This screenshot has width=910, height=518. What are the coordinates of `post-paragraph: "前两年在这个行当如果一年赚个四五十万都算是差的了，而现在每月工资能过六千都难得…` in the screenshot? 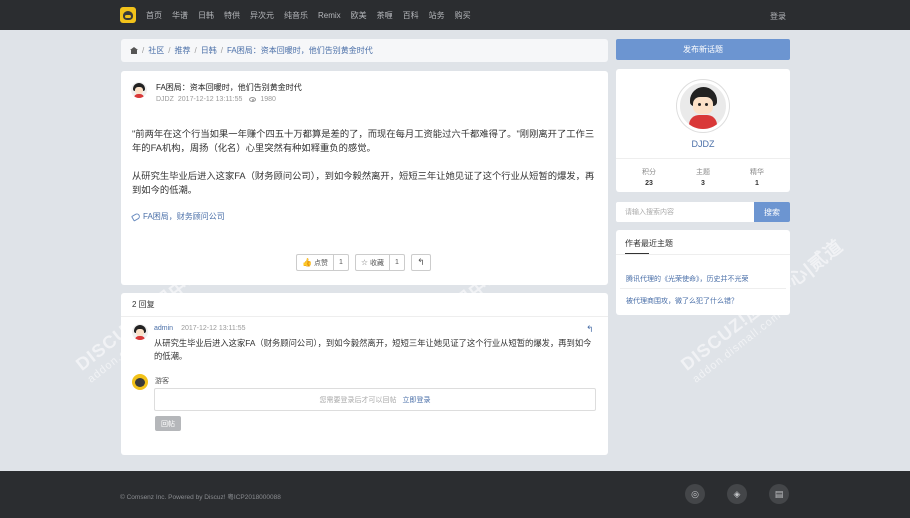 It's located at (363, 141).